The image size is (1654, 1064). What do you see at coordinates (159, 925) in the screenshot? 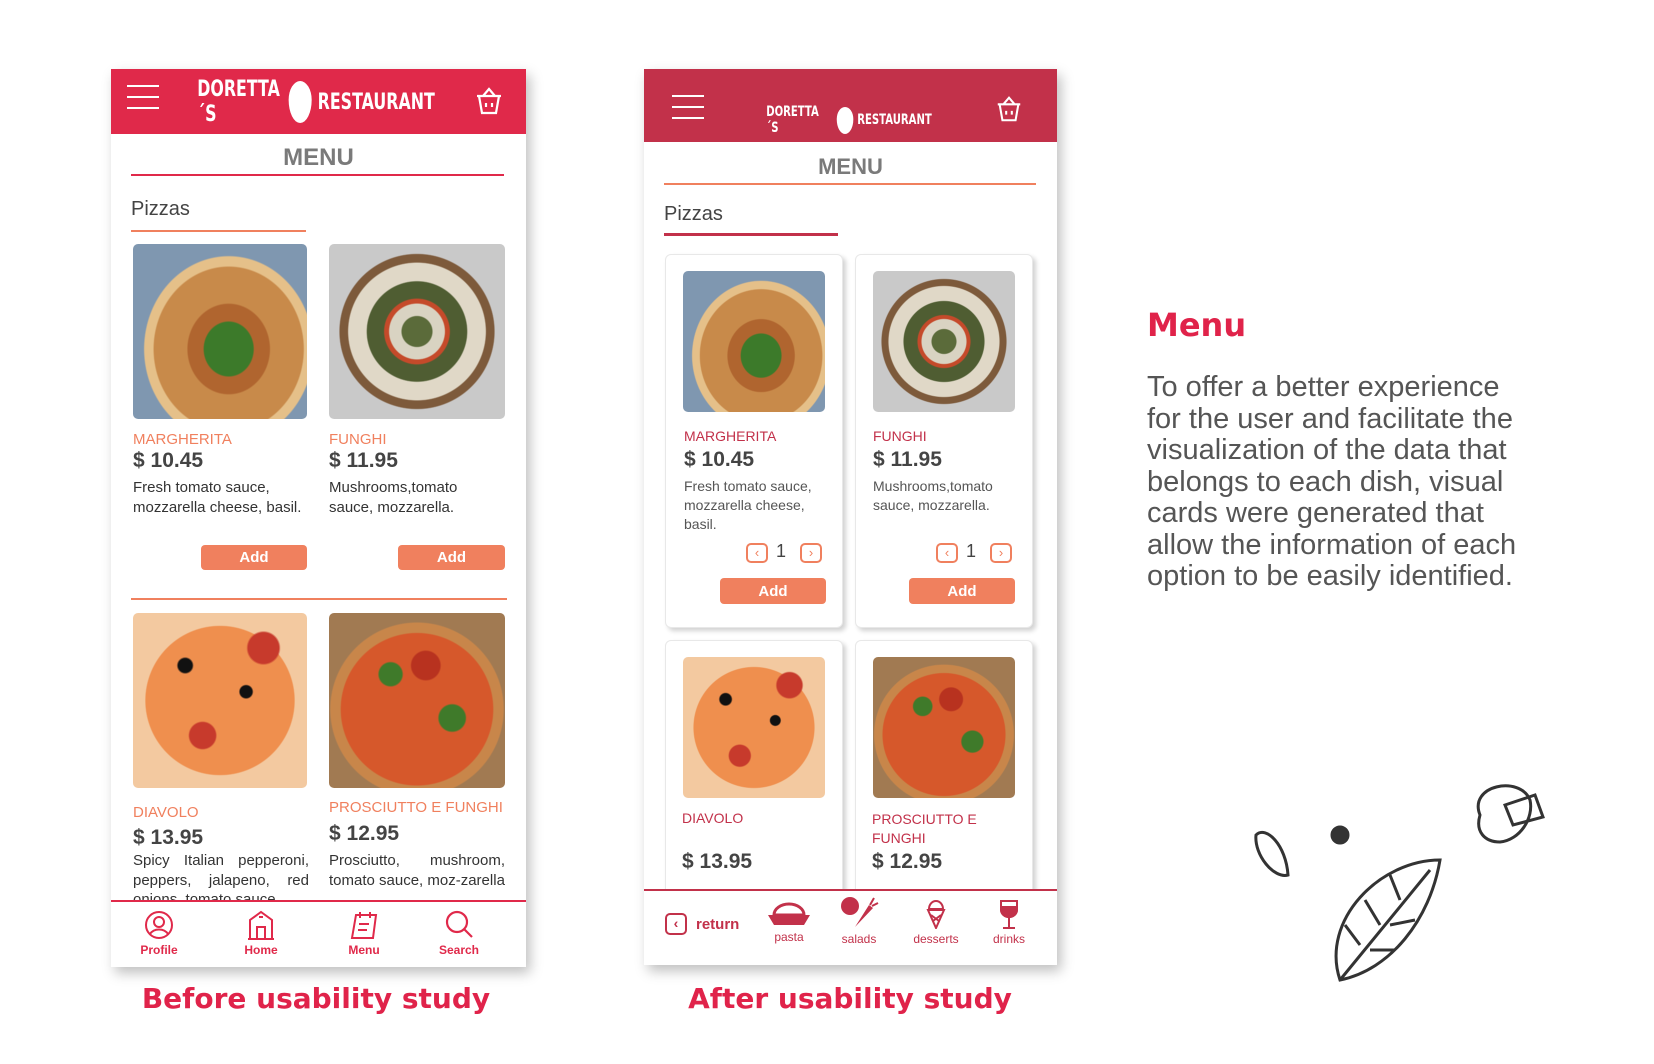
I see `user-icon` at bounding box center [159, 925].